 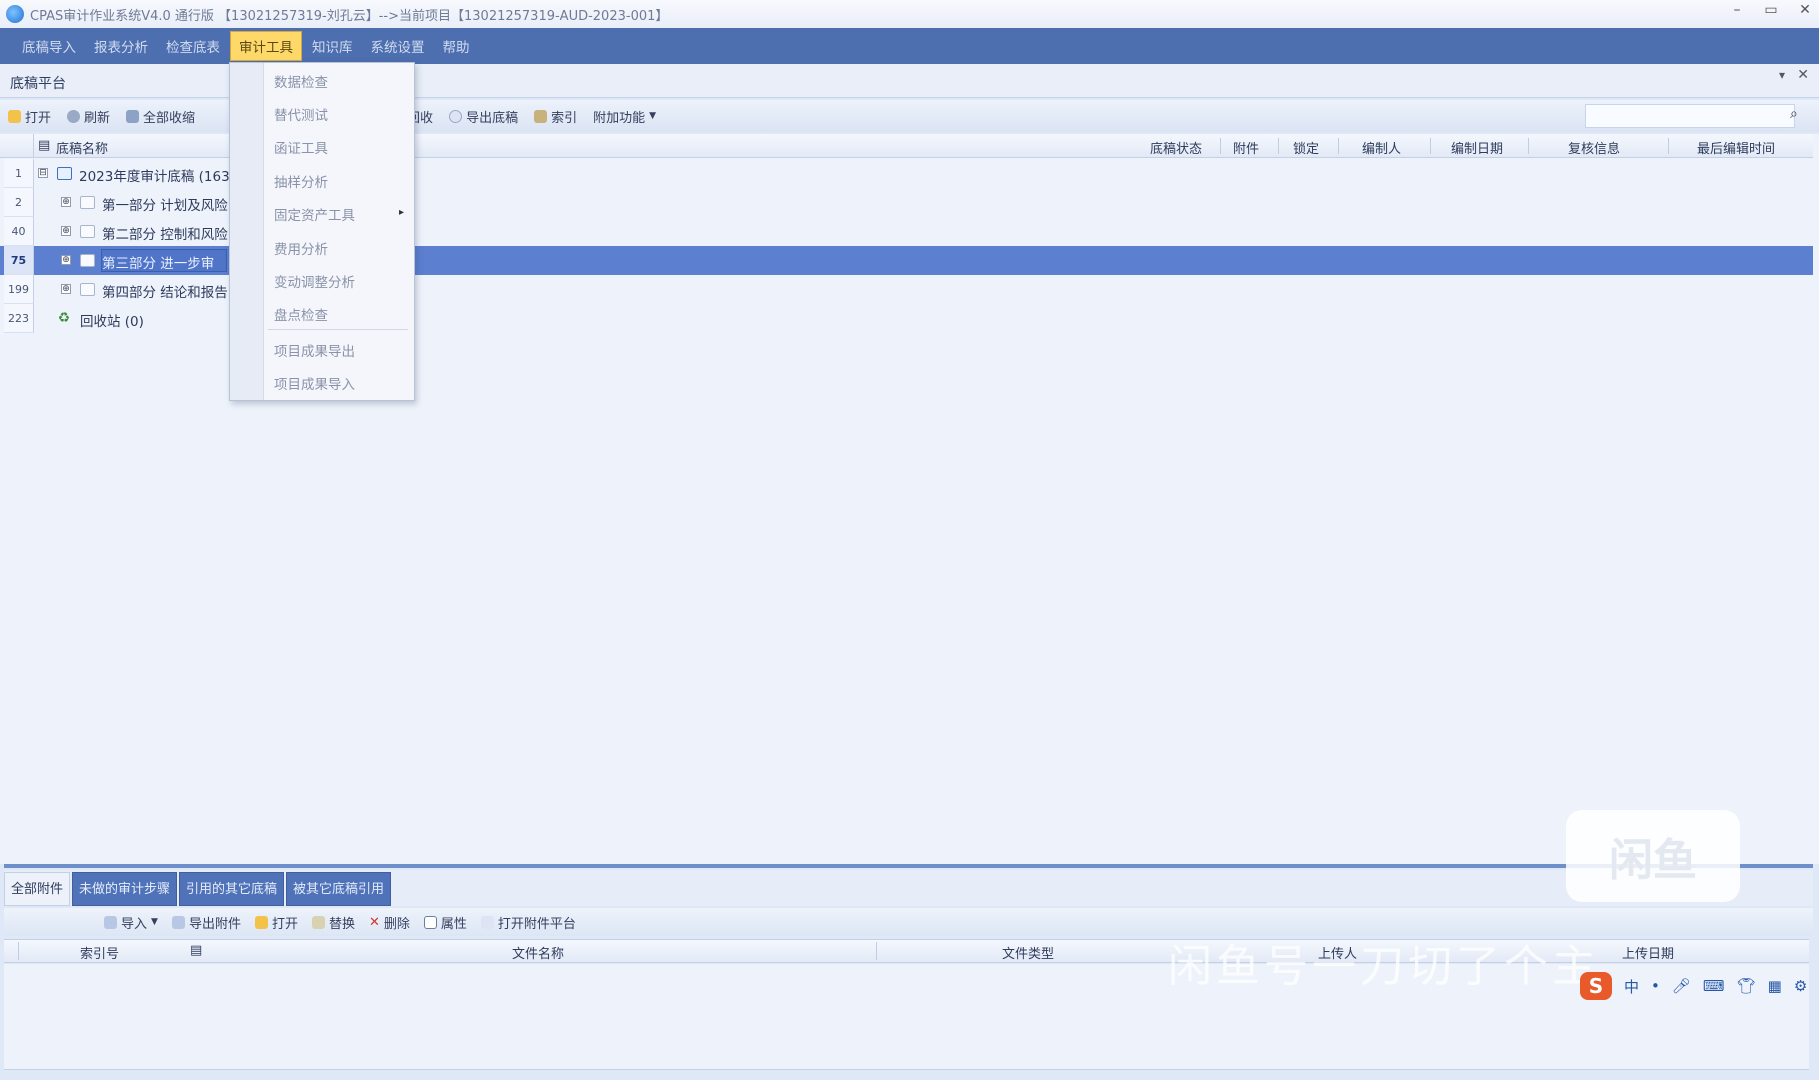 What do you see at coordinates (121, 46) in the screenshot?
I see `menu-report-analysis: 报表分析` at bounding box center [121, 46].